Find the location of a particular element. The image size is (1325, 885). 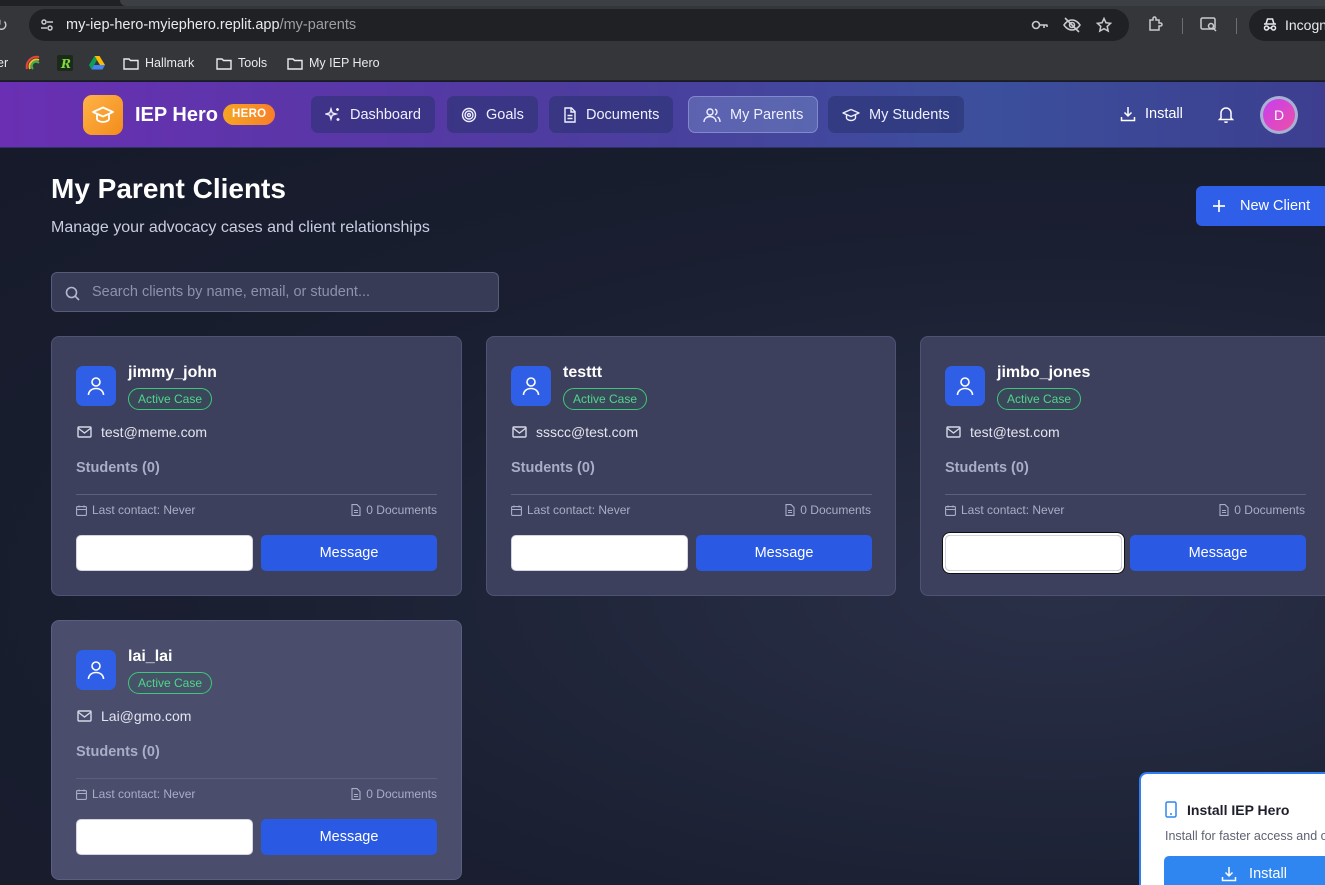

header-install-button: Install is located at coordinates (1151, 114).